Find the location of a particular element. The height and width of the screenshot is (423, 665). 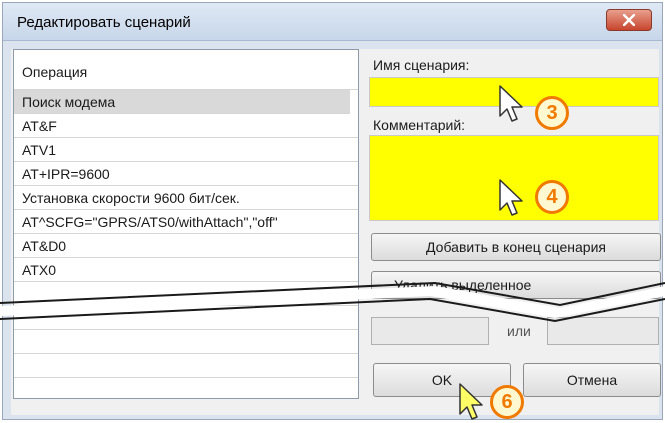

list-item: AT^SCFG="GPRS/ATS0/withAttach","off" is located at coordinates (186, 222).